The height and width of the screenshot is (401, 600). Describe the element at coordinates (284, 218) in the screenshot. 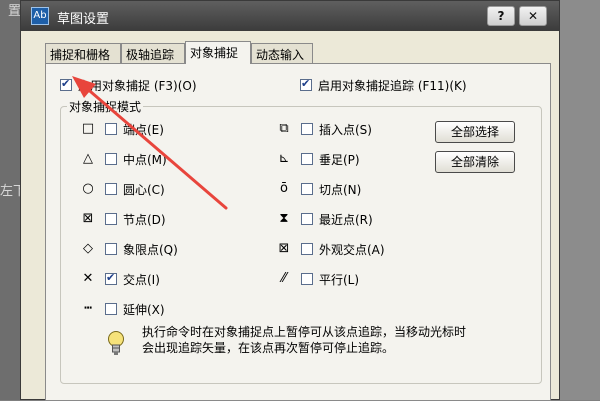

I see `nearest-marker-icon: ⧗` at that location.